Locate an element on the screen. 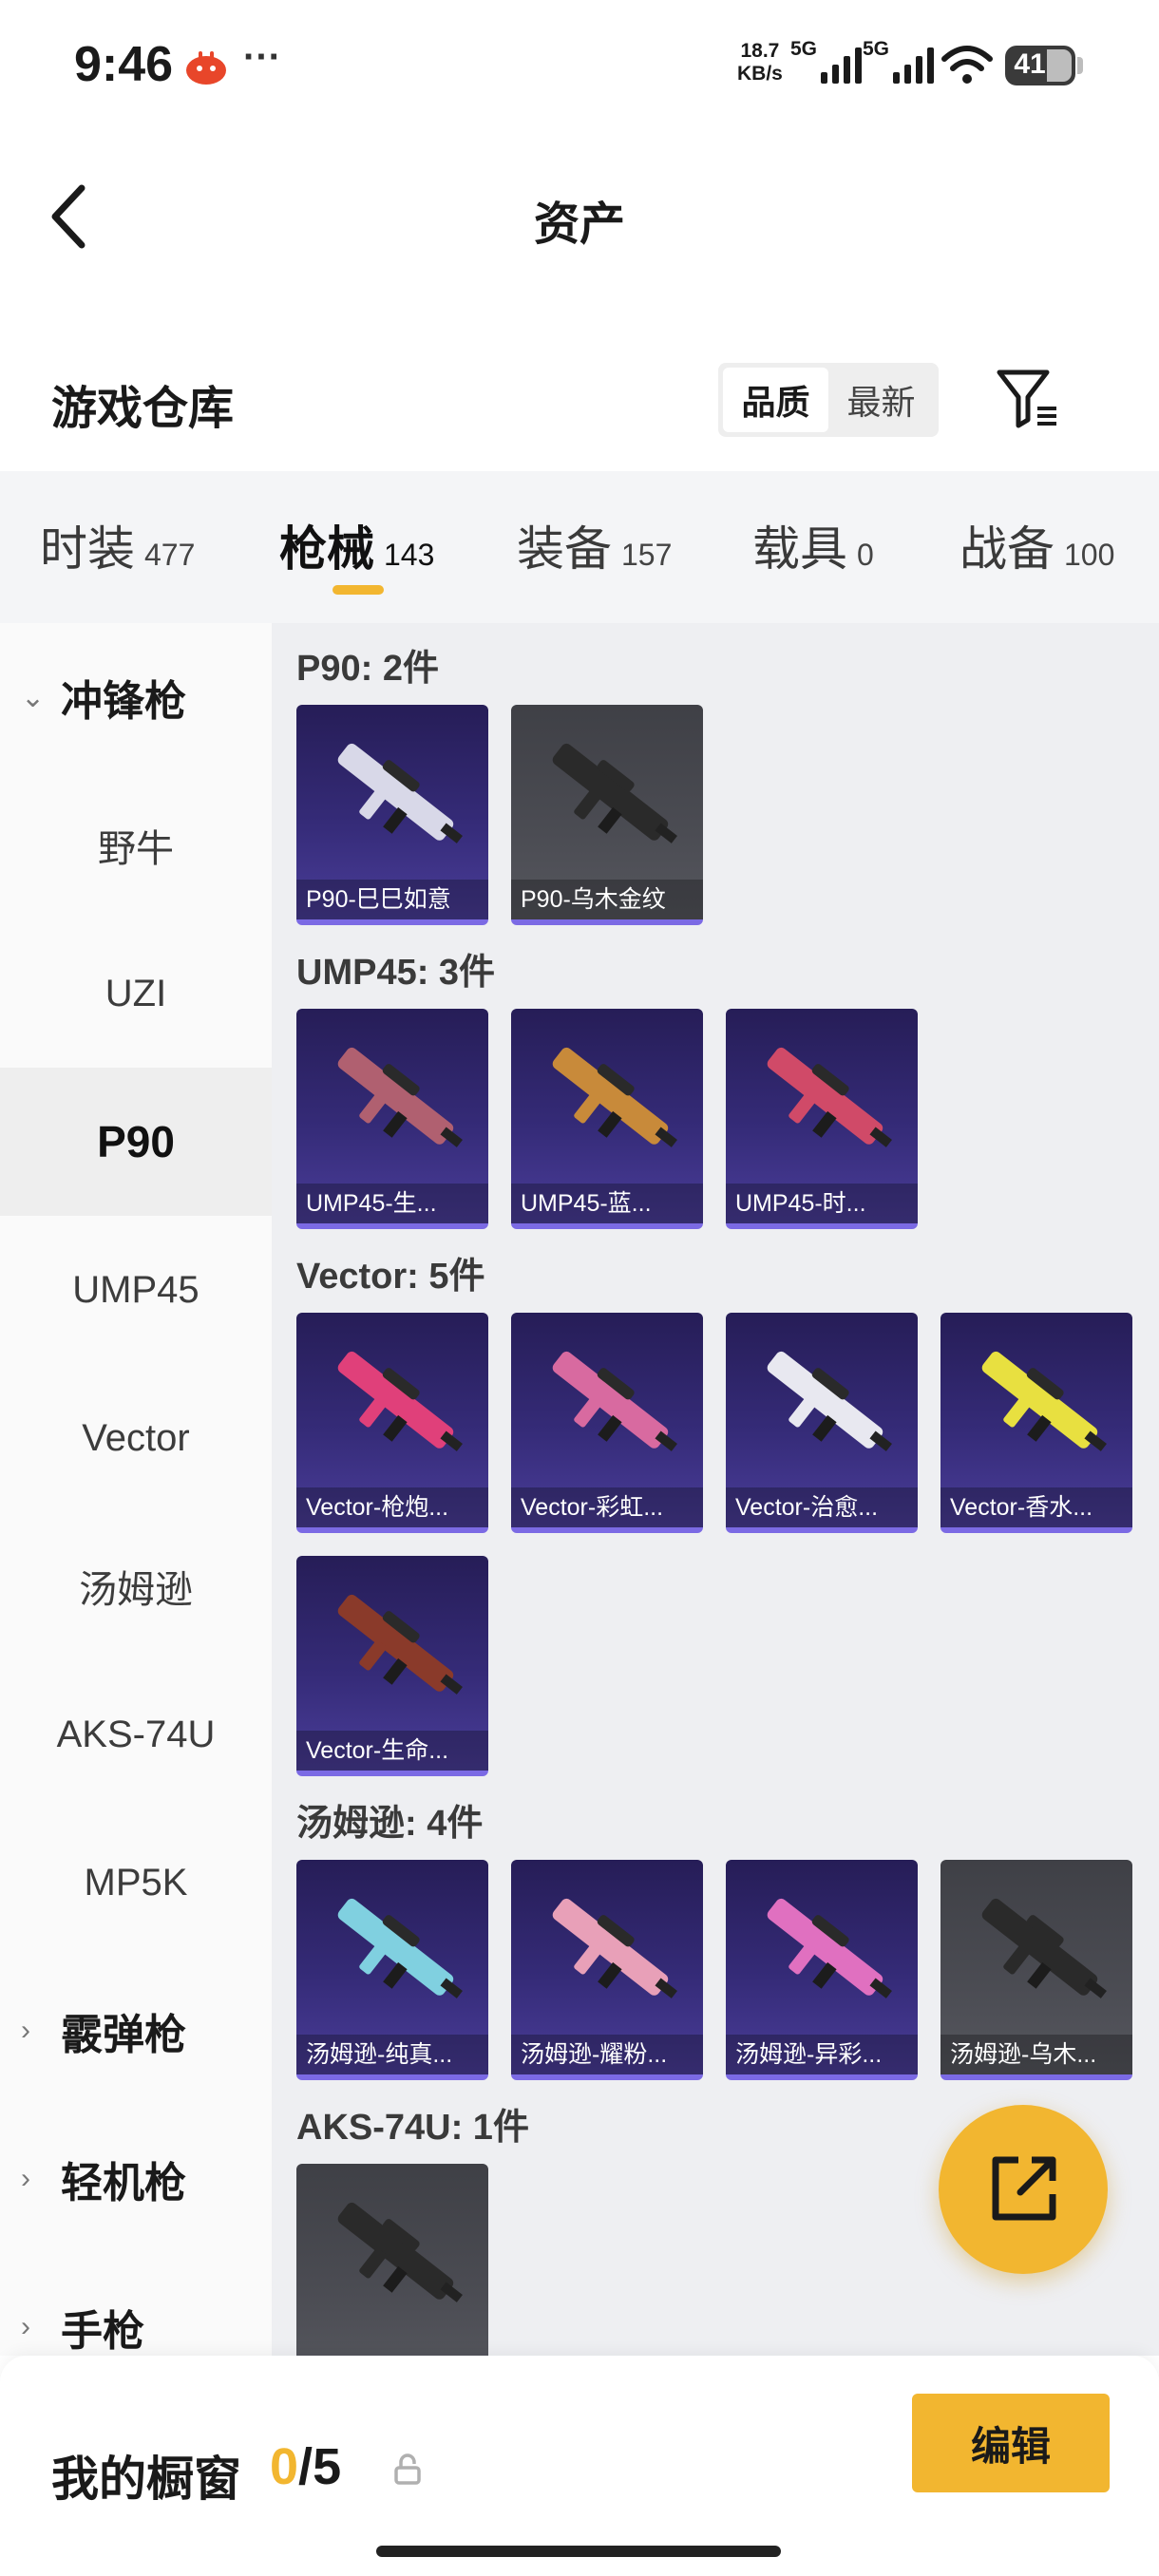  tab-count: 100 is located at coordinates (1089, 555).